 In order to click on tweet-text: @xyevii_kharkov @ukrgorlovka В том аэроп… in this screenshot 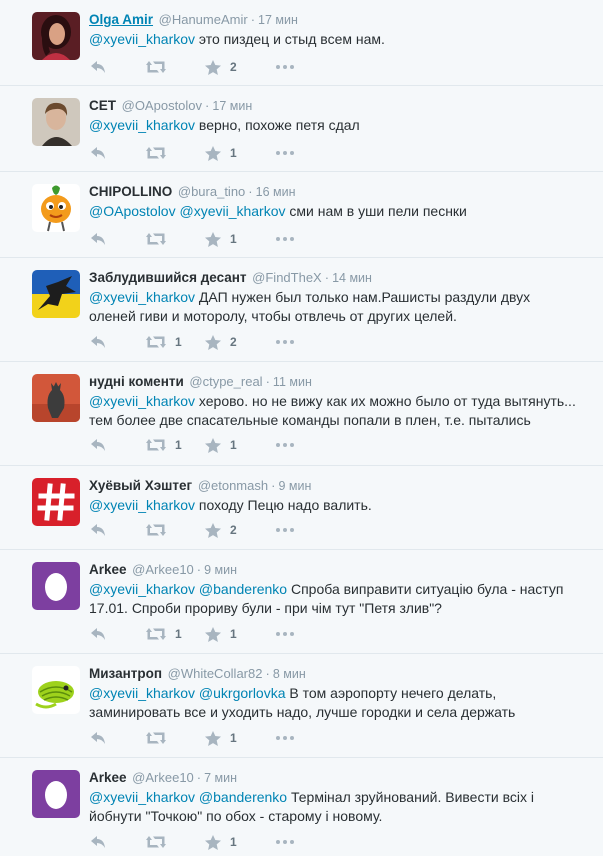, I will do `click(334, 703)`.